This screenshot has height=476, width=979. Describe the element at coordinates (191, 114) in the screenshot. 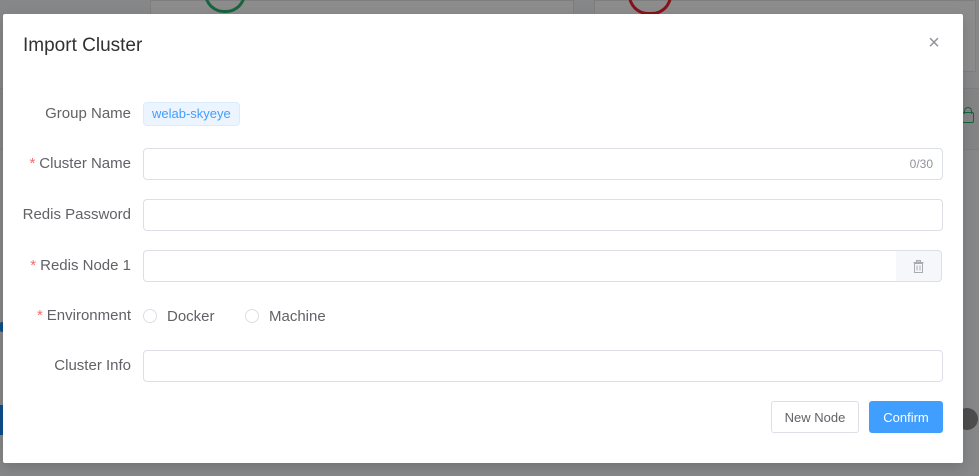

I see `group-name-tag: welab-skyeye` at that location.